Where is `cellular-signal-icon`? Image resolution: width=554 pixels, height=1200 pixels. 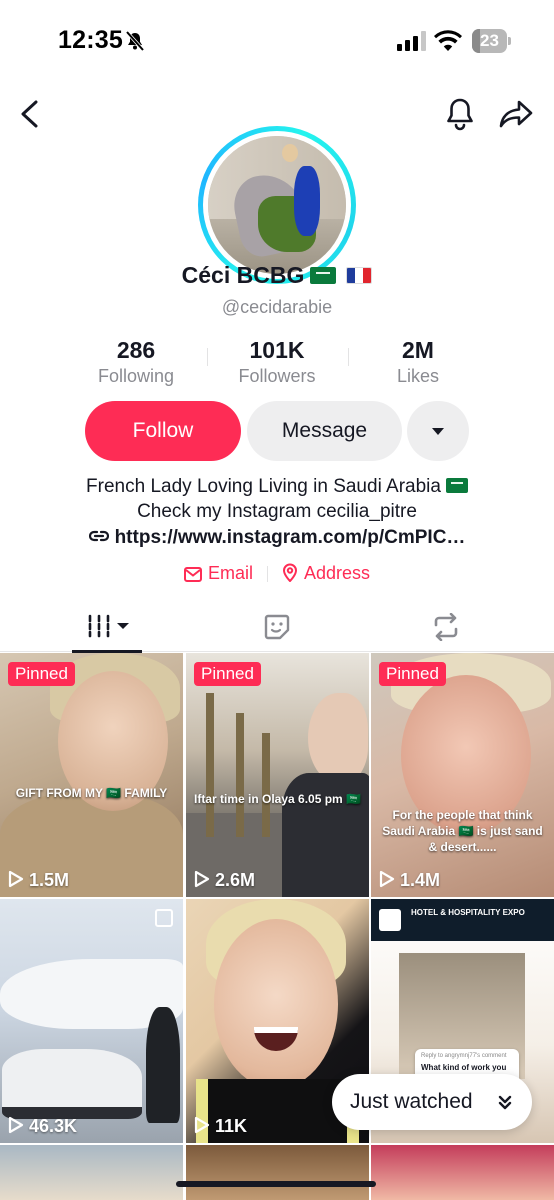
cellular-signal-icon is located at coordinates (411, 41).